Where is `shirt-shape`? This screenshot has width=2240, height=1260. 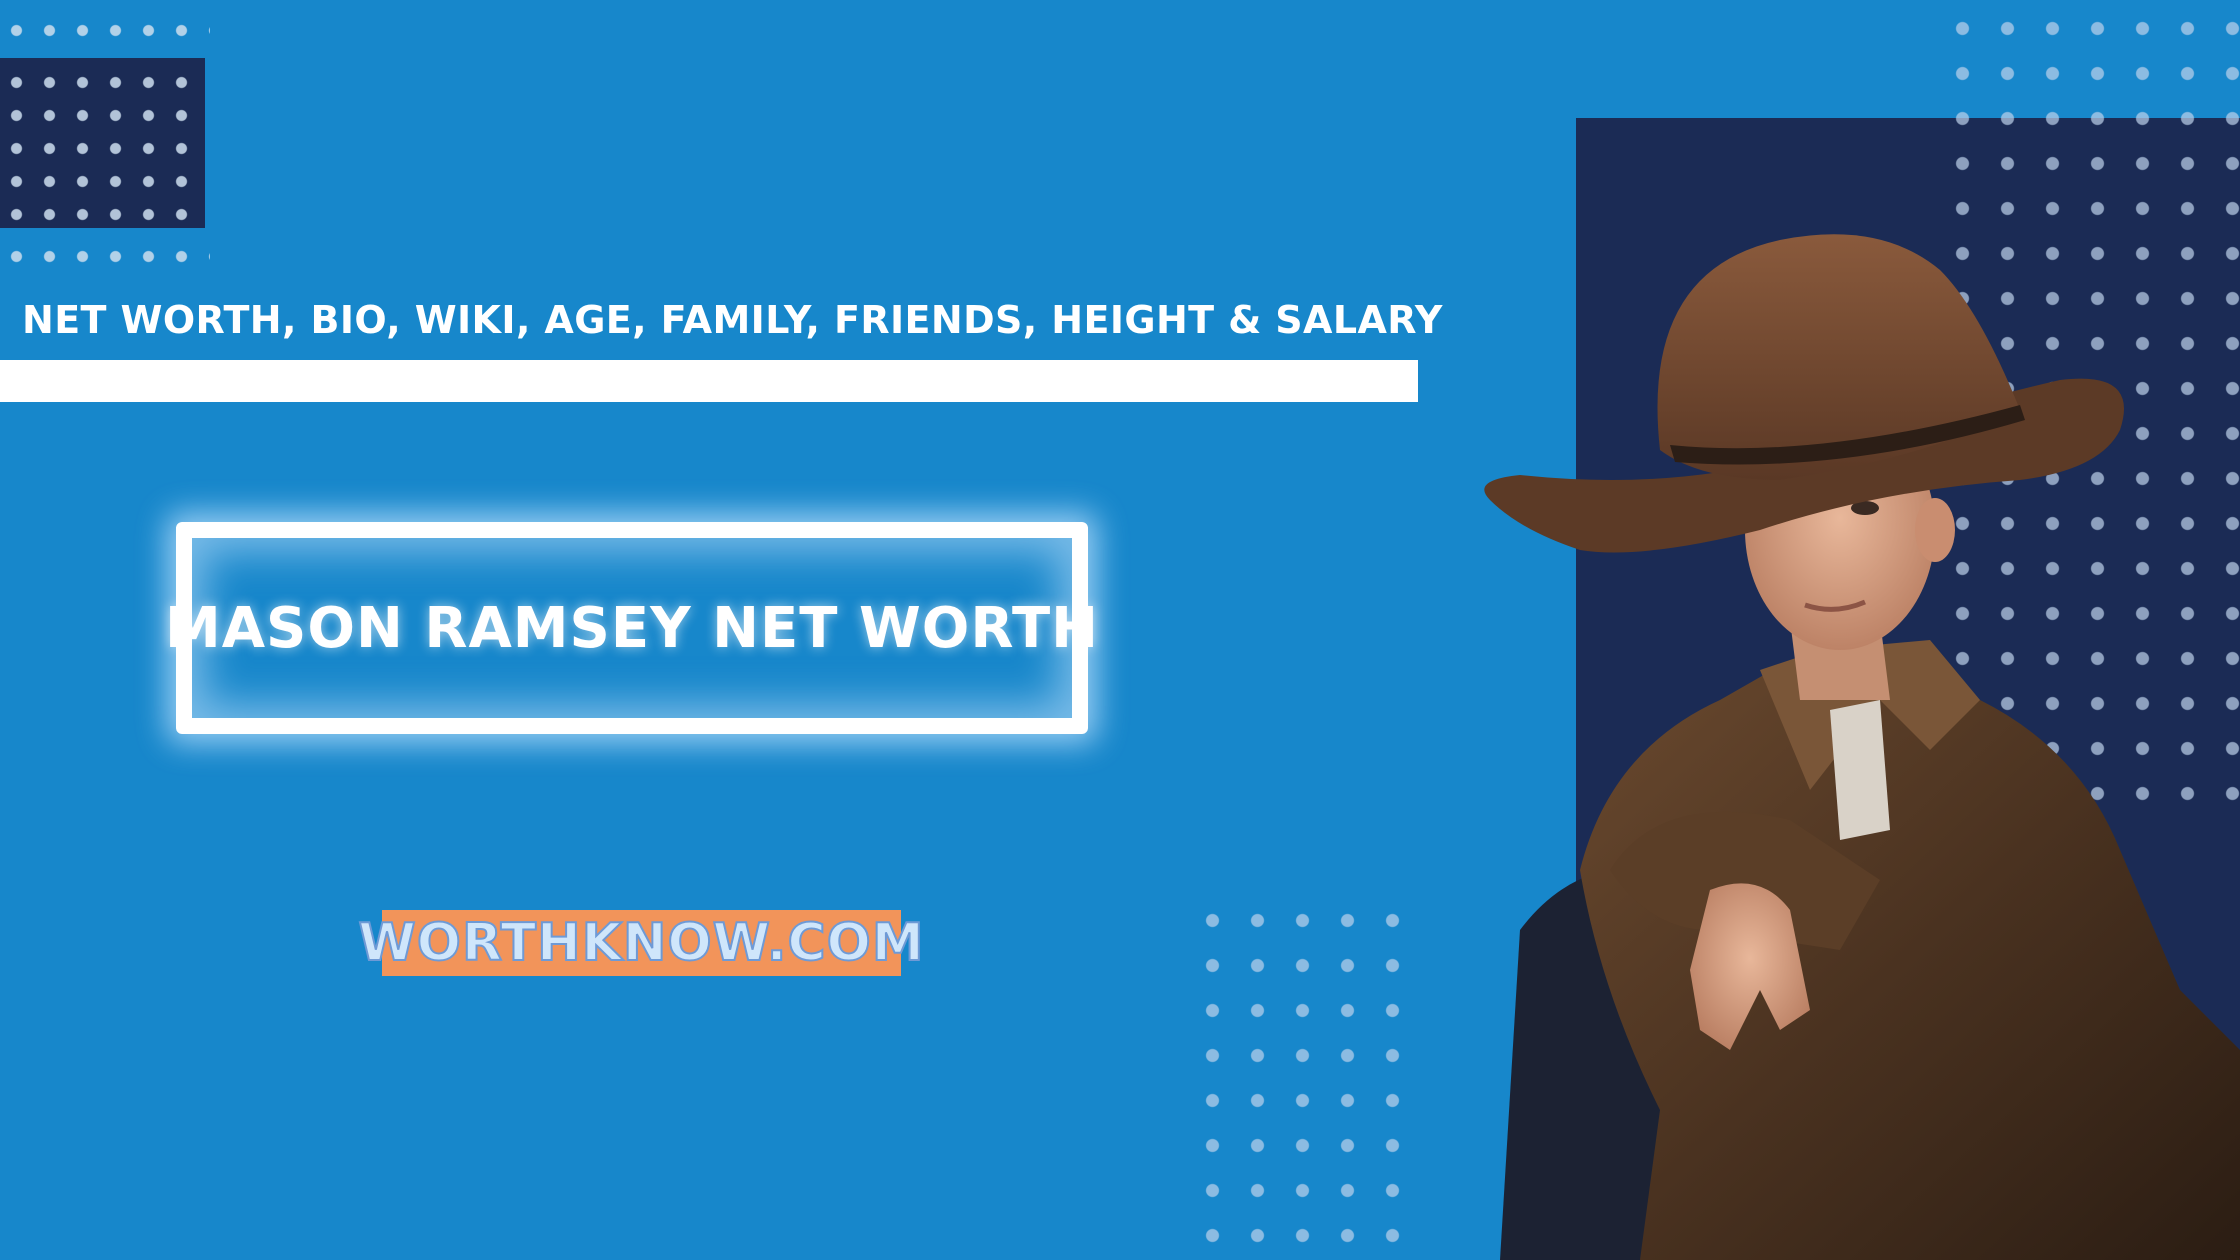 shirt-shape is located at coordinates (1860, 770).